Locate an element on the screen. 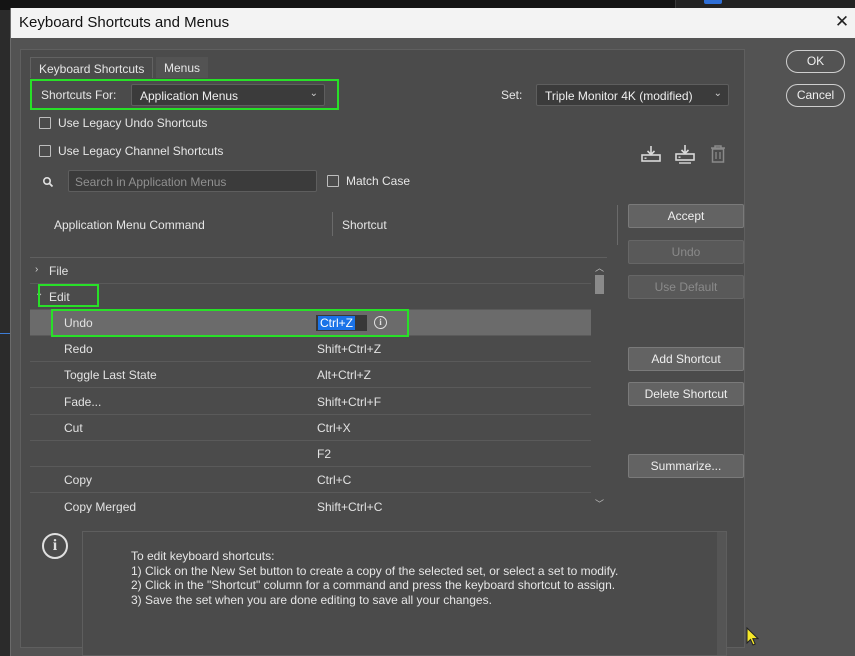 The height and width of the screenshot is (656, 855). row-command: Cut is located at coordinates (73, 428).